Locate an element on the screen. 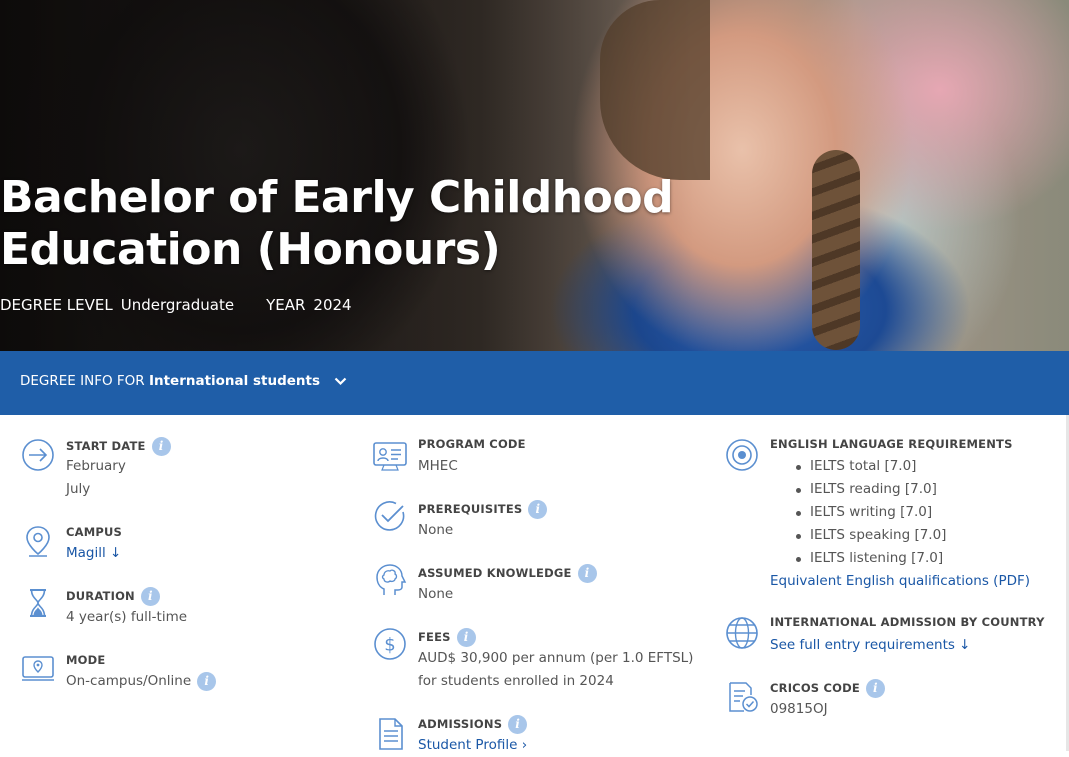  cricos-title: CRICOS CODE i is located at coordinates (827, 688).